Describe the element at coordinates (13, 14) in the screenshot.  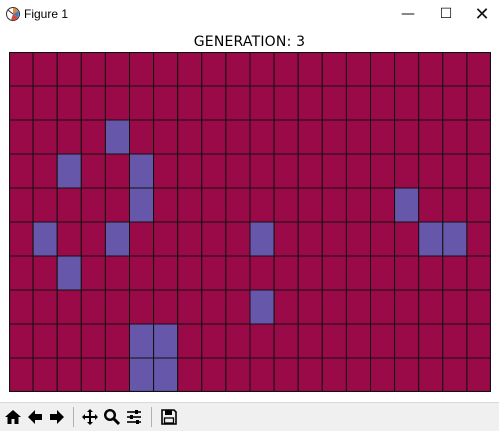
I see `matplotlib-app-icon` at that location.